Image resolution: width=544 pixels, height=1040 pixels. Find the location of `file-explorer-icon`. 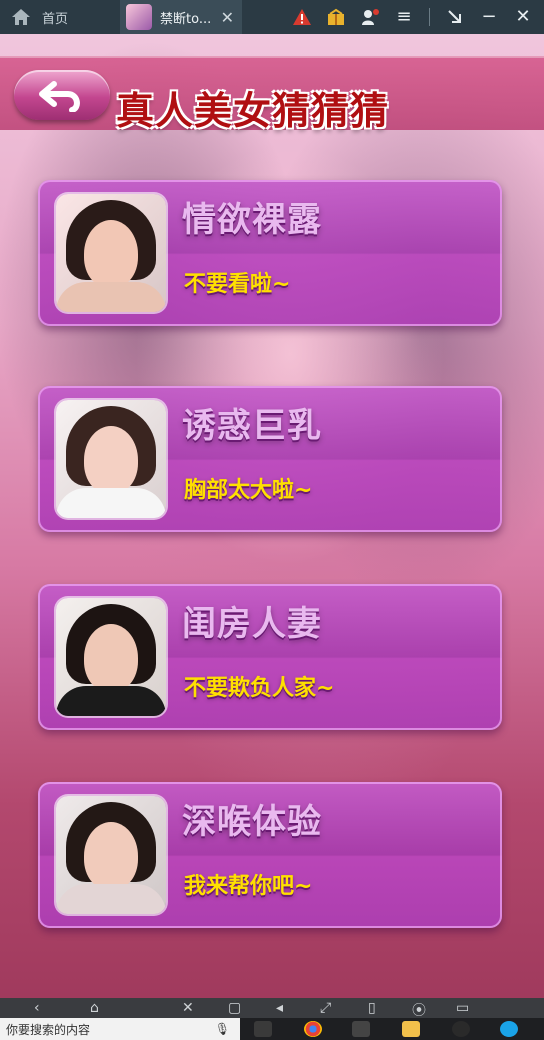

file-explorer-icon is located at coordinates (411, 1029).